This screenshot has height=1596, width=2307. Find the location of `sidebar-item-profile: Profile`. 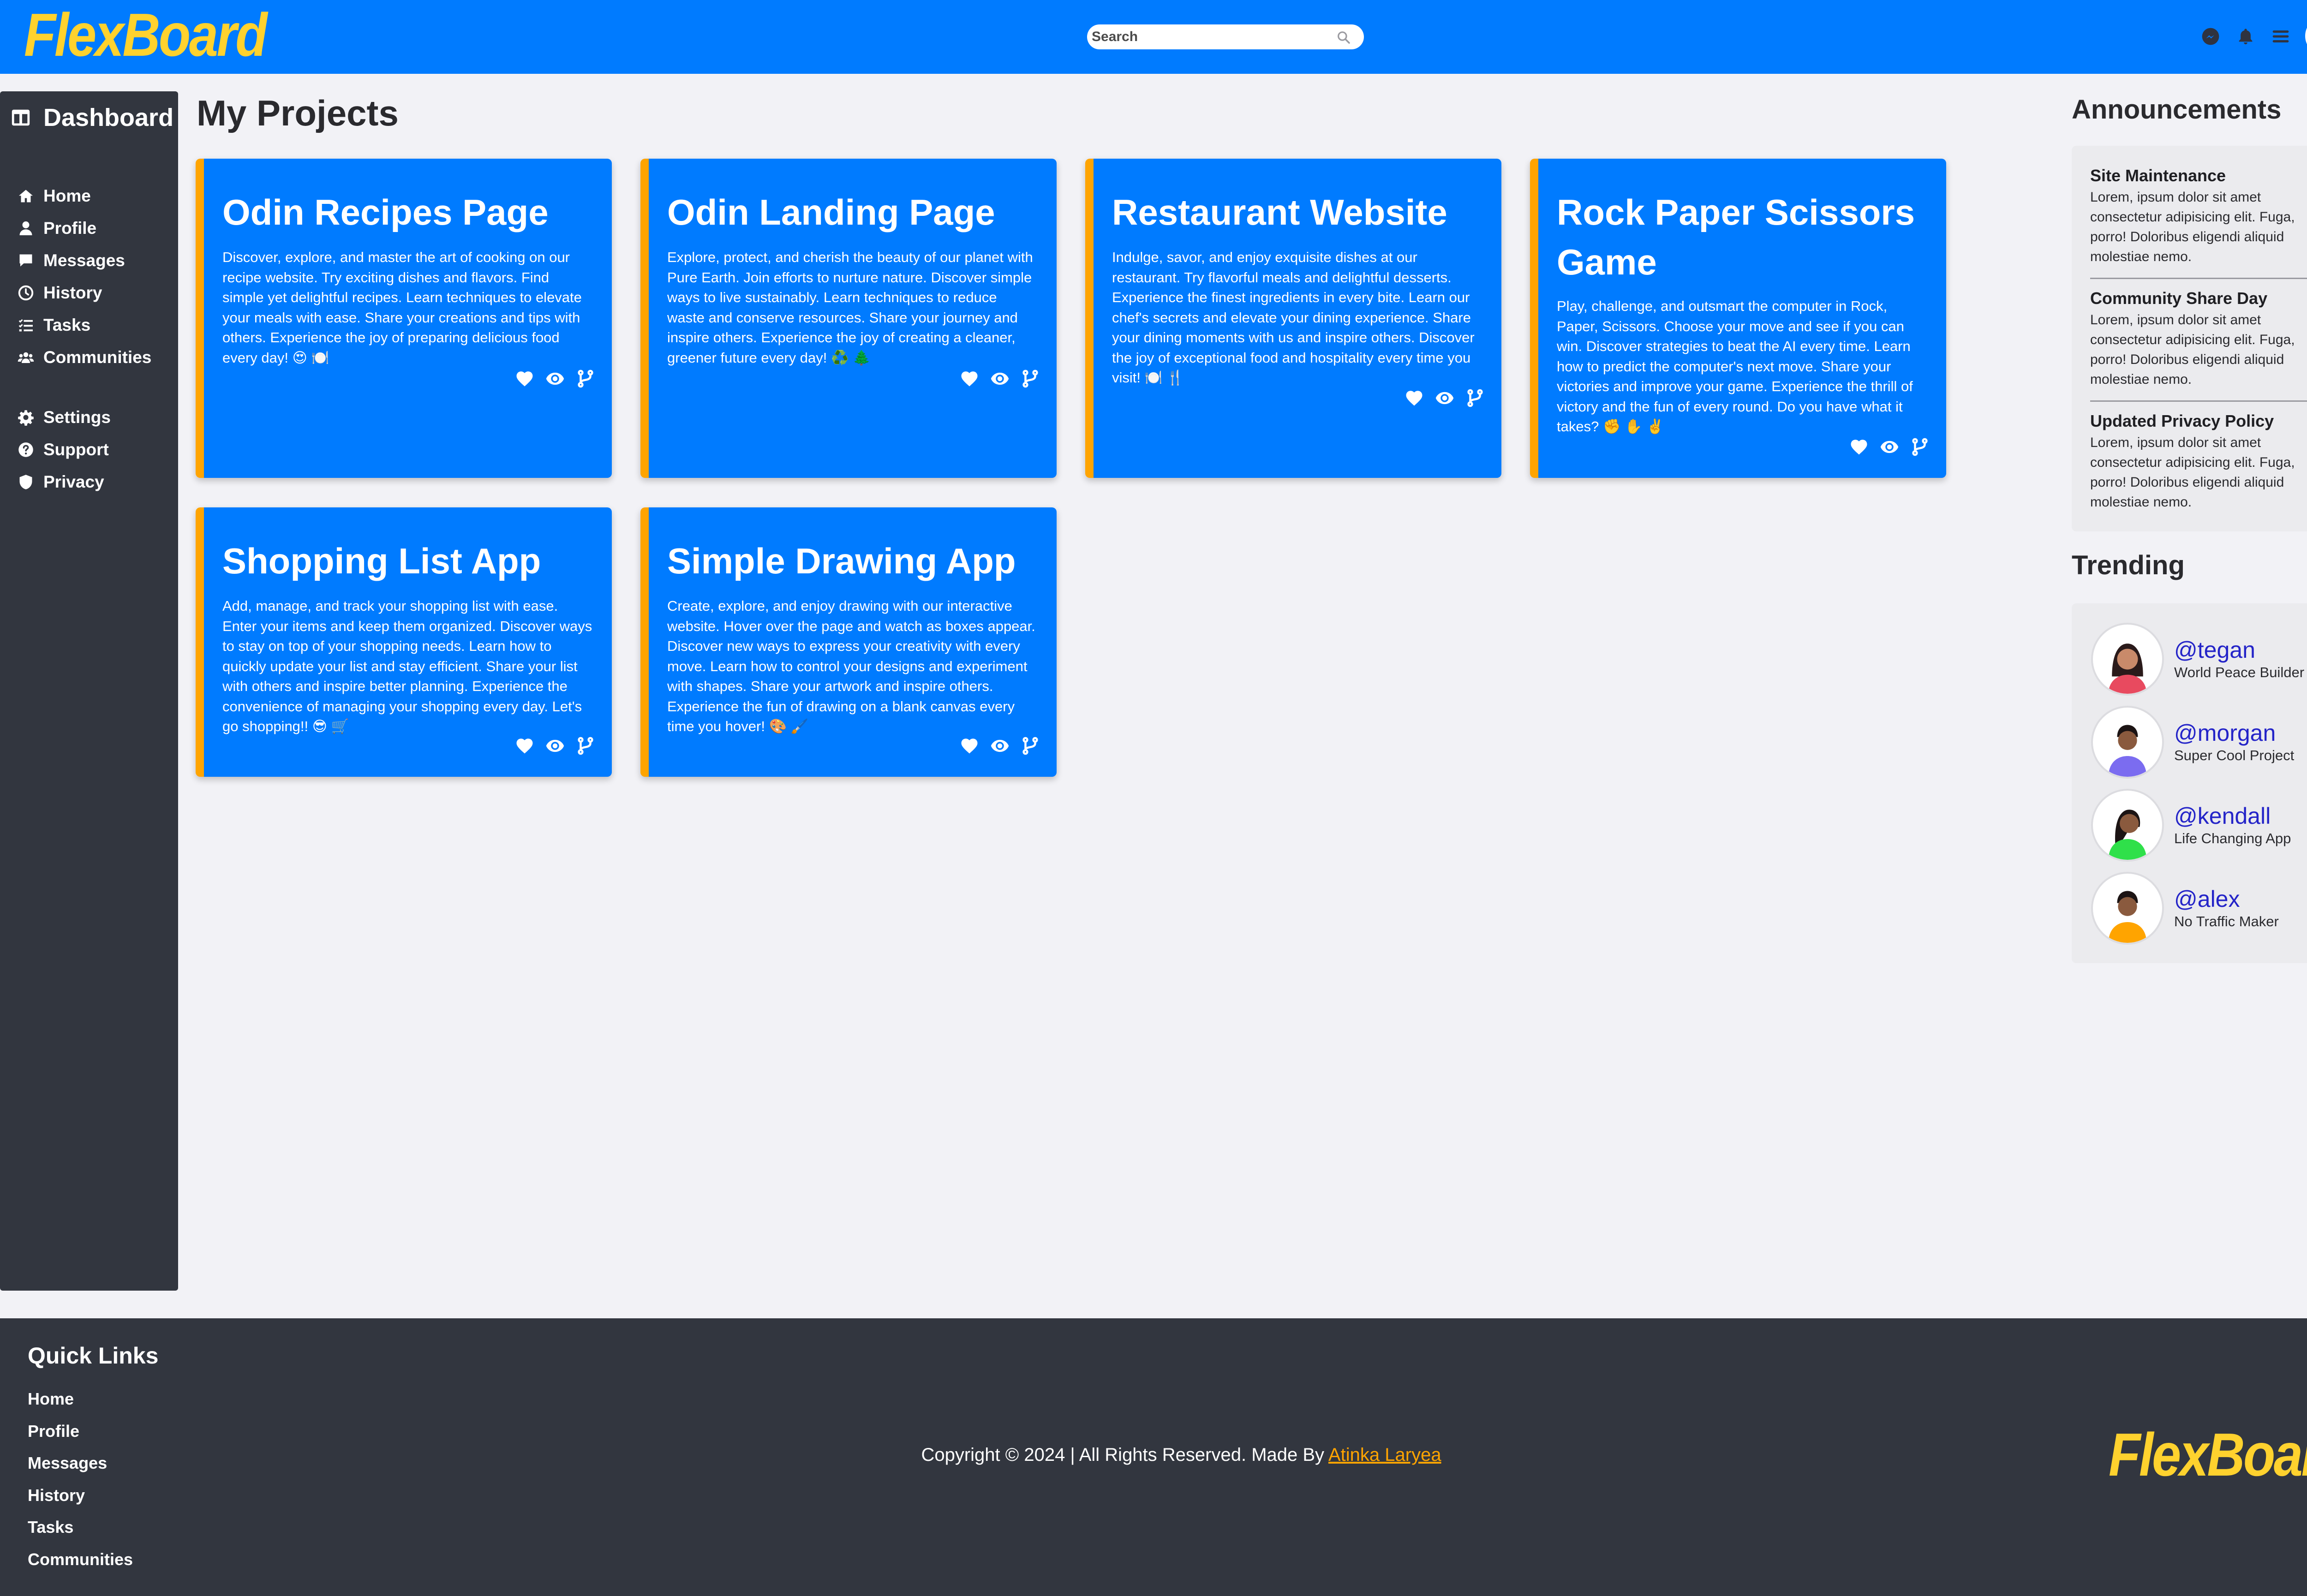

sidebar-item-profile: Profile is located at coordinates (84, 228).